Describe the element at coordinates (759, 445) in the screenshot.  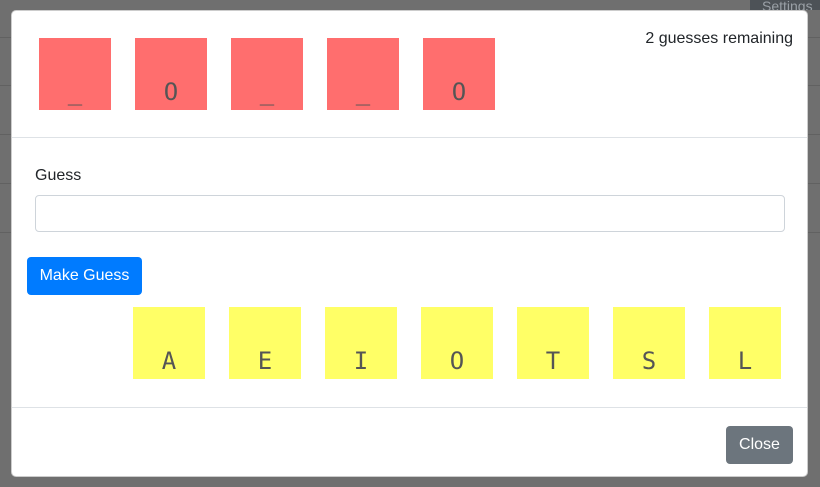
I see `close-button: Close` at that location.